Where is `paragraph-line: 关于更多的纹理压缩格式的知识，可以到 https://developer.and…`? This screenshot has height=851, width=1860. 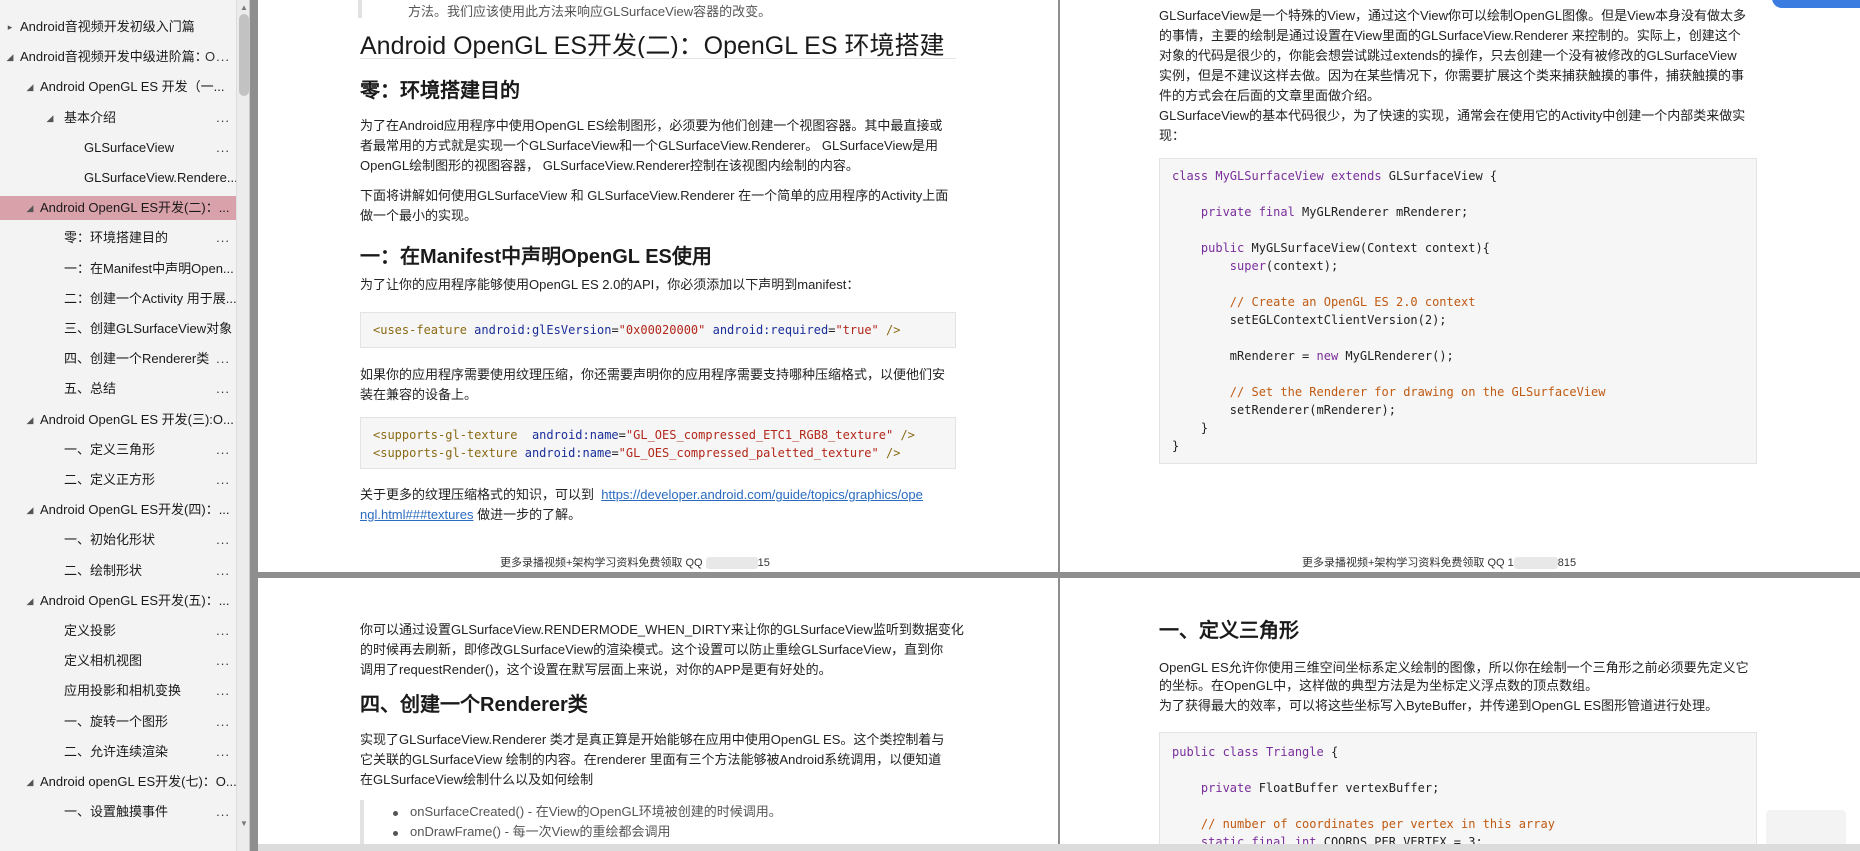 paragraph-line: 关于更多的纹理压缩格式的知识，可以到 https://developer.and… is located at coordinates (641, 495).